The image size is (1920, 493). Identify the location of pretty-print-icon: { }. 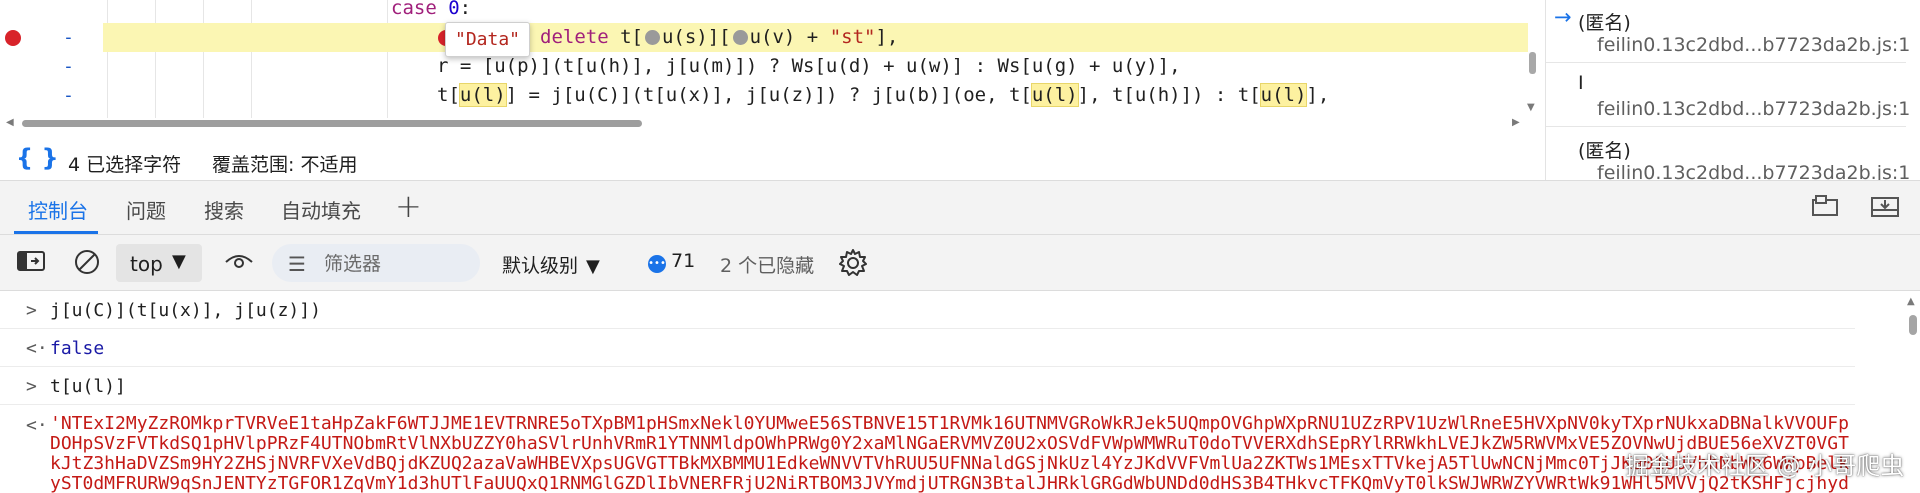
(37, 158).